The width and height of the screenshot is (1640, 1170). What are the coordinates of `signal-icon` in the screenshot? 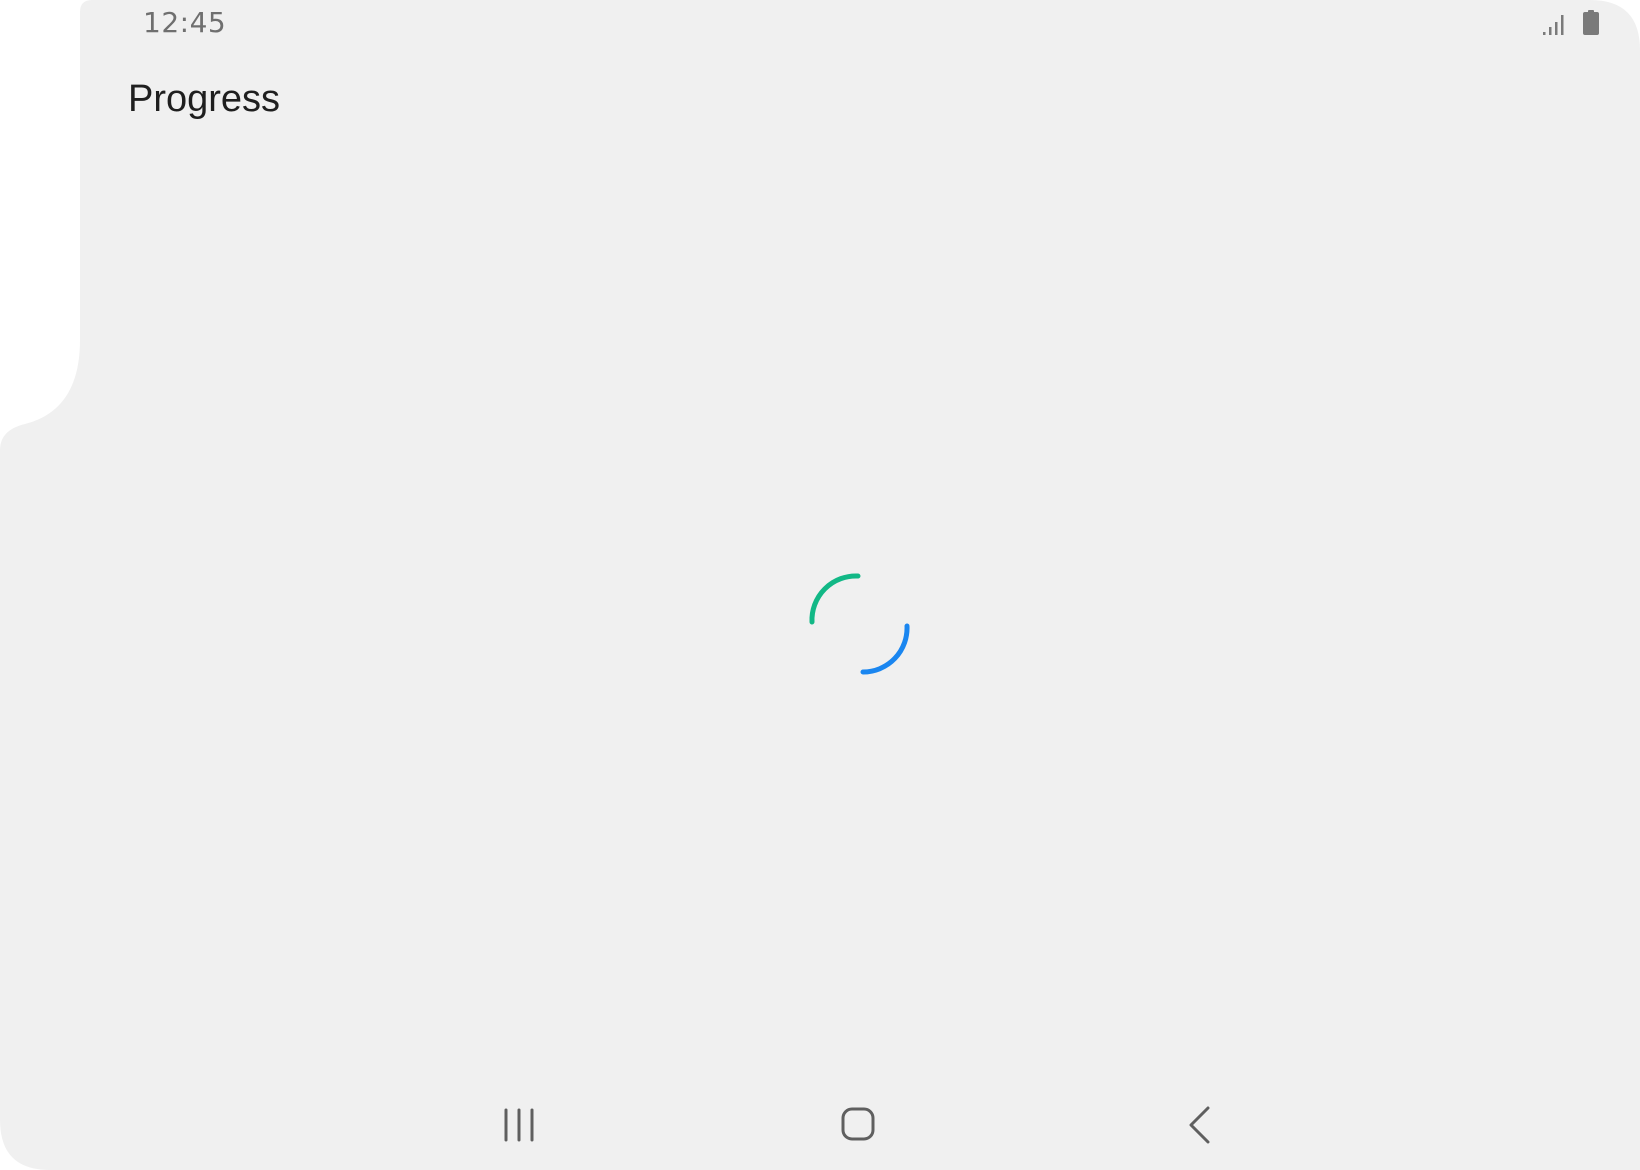 It's located at (1553, 25).